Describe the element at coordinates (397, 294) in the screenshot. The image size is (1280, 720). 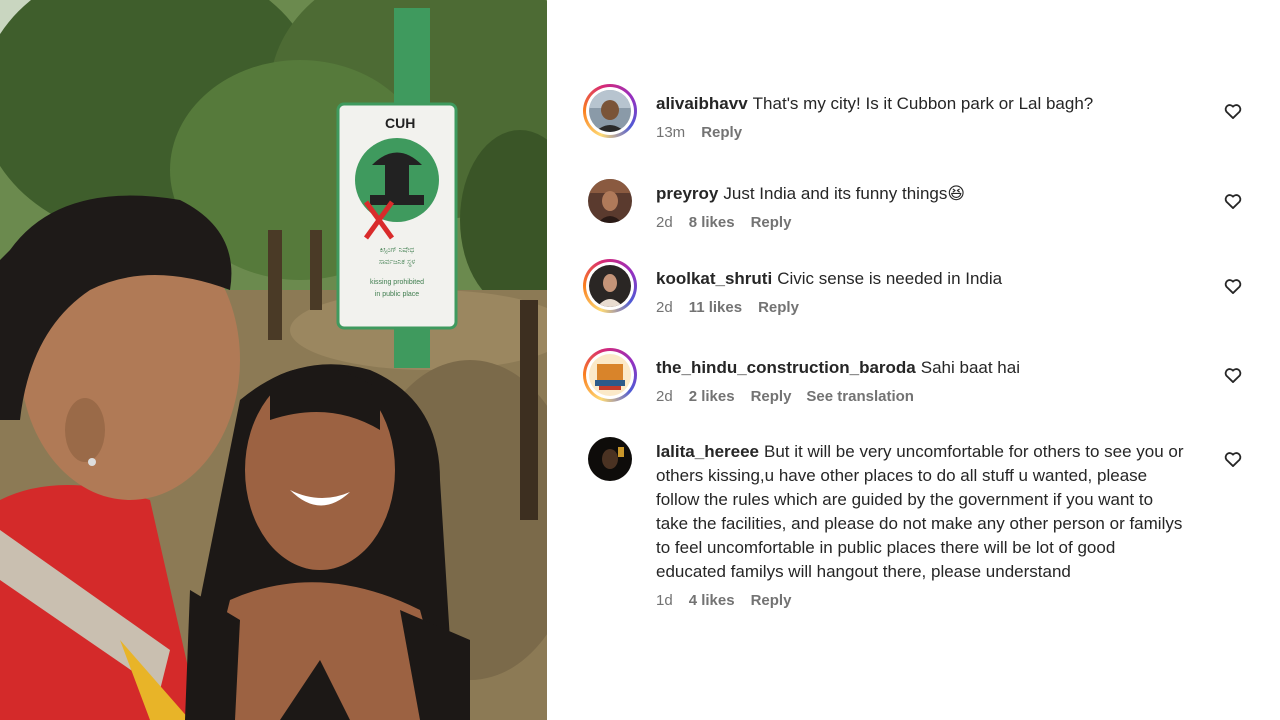
I see `sign-text-4: in public place` at that location.